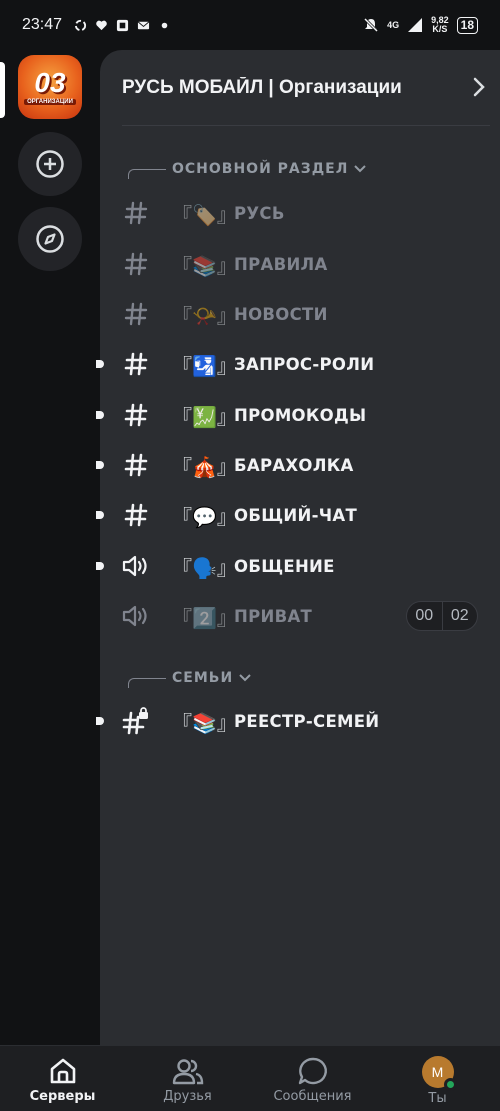 The height and width of the screenshot is (1111, 500). What do you see at coordinates (2, 90) in the screenshot?
I see `selected-server-indicator` at bounding box center [2, 90].